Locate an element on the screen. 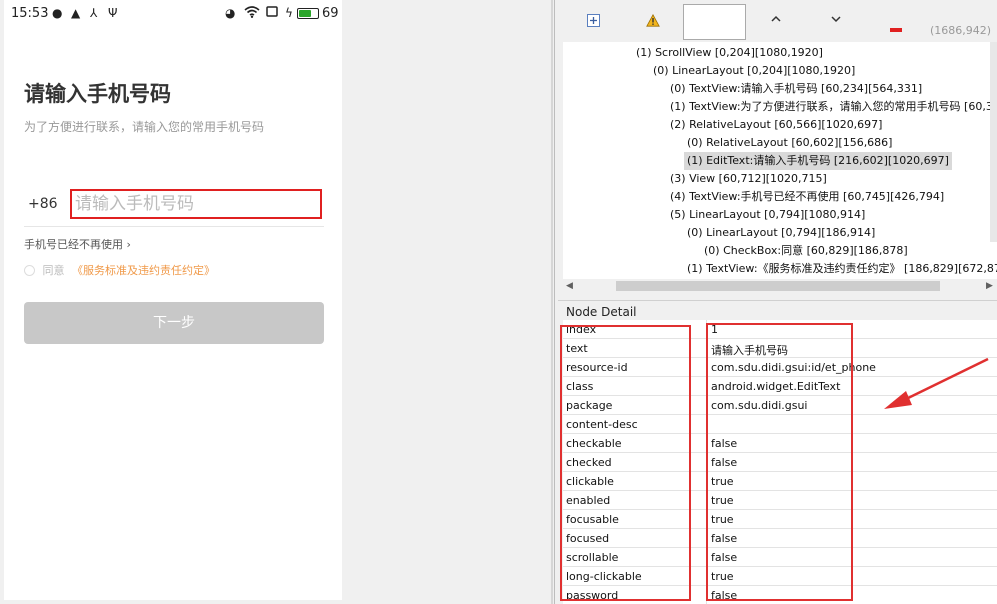 The image size is (997, 604). battery-fill is located at coordinates (305, 13).